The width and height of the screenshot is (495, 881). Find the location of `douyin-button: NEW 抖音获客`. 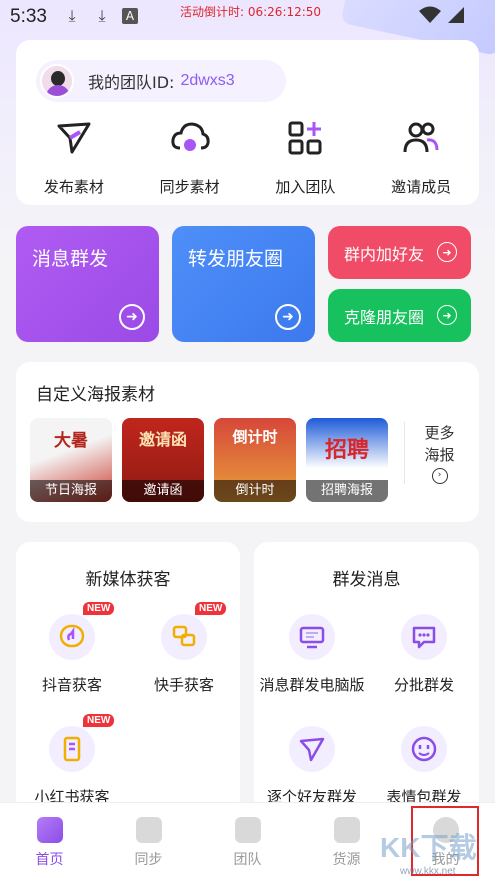

douyin-button: NEW 抖音获客 is located at coordinates (72, 648).